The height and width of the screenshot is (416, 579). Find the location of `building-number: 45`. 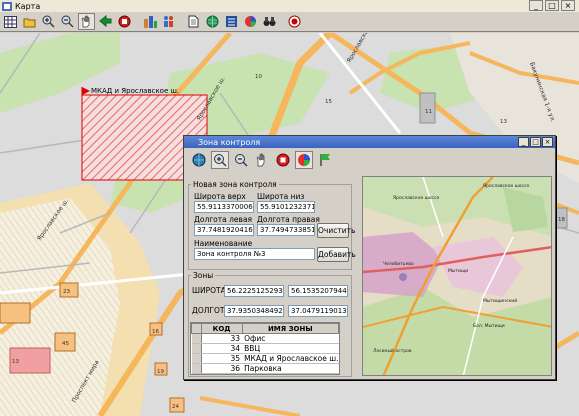

building-number: 45 is located at coordinates (65, 344).